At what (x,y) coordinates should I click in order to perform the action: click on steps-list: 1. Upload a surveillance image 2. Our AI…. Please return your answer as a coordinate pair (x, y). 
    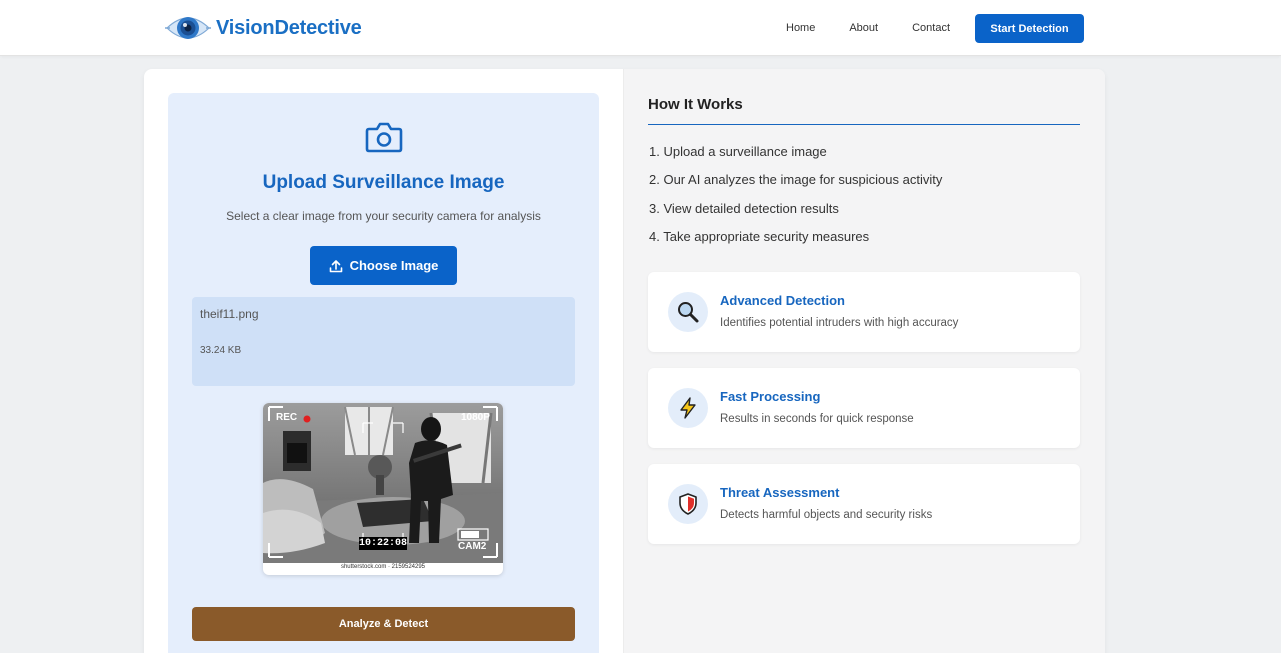
    Looking at the image, I should click on (795, 200).